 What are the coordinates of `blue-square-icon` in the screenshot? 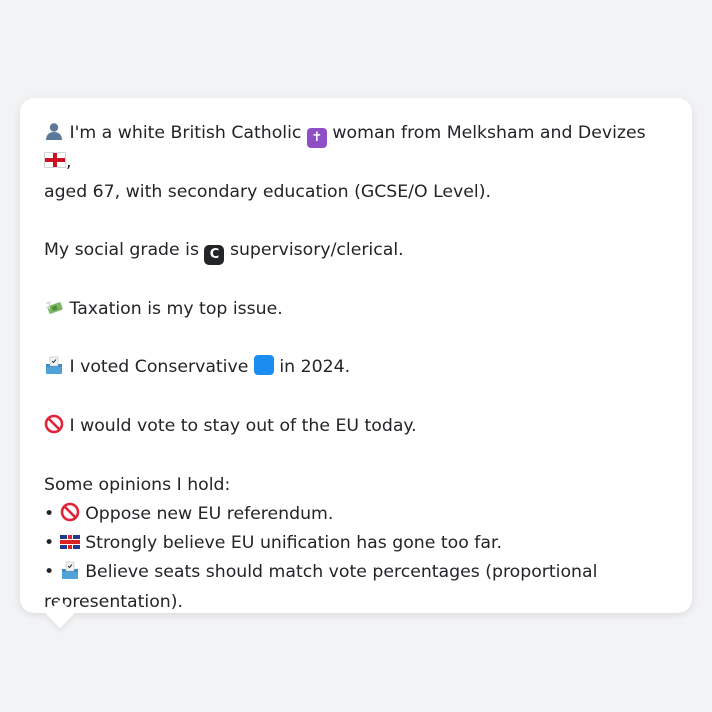 It's located at (263, 365).